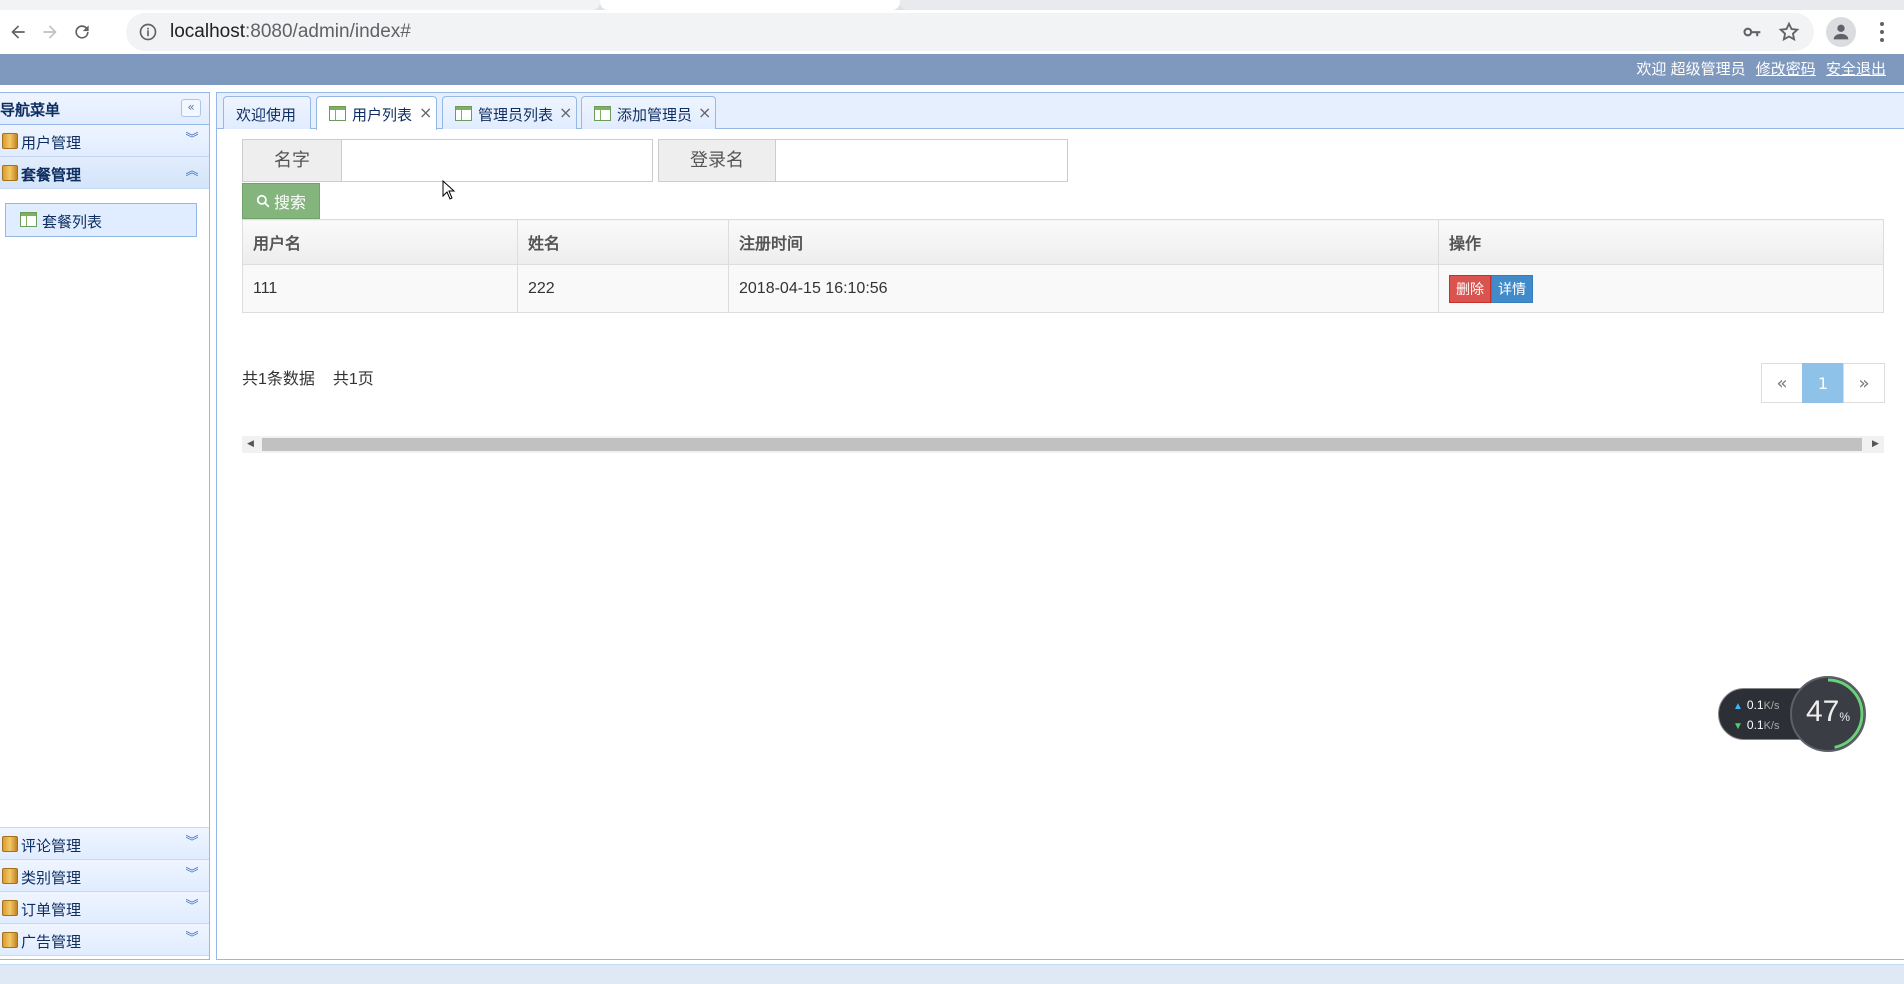 This screenshot has width=1904, height=984. I want to click on browser-tabstrip, so click(952, 5).